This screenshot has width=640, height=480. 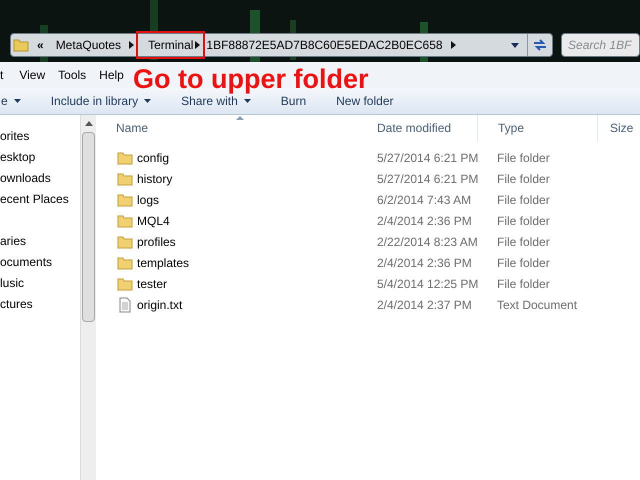 I want to click on text-file-icon, so click(x=125, y=304).